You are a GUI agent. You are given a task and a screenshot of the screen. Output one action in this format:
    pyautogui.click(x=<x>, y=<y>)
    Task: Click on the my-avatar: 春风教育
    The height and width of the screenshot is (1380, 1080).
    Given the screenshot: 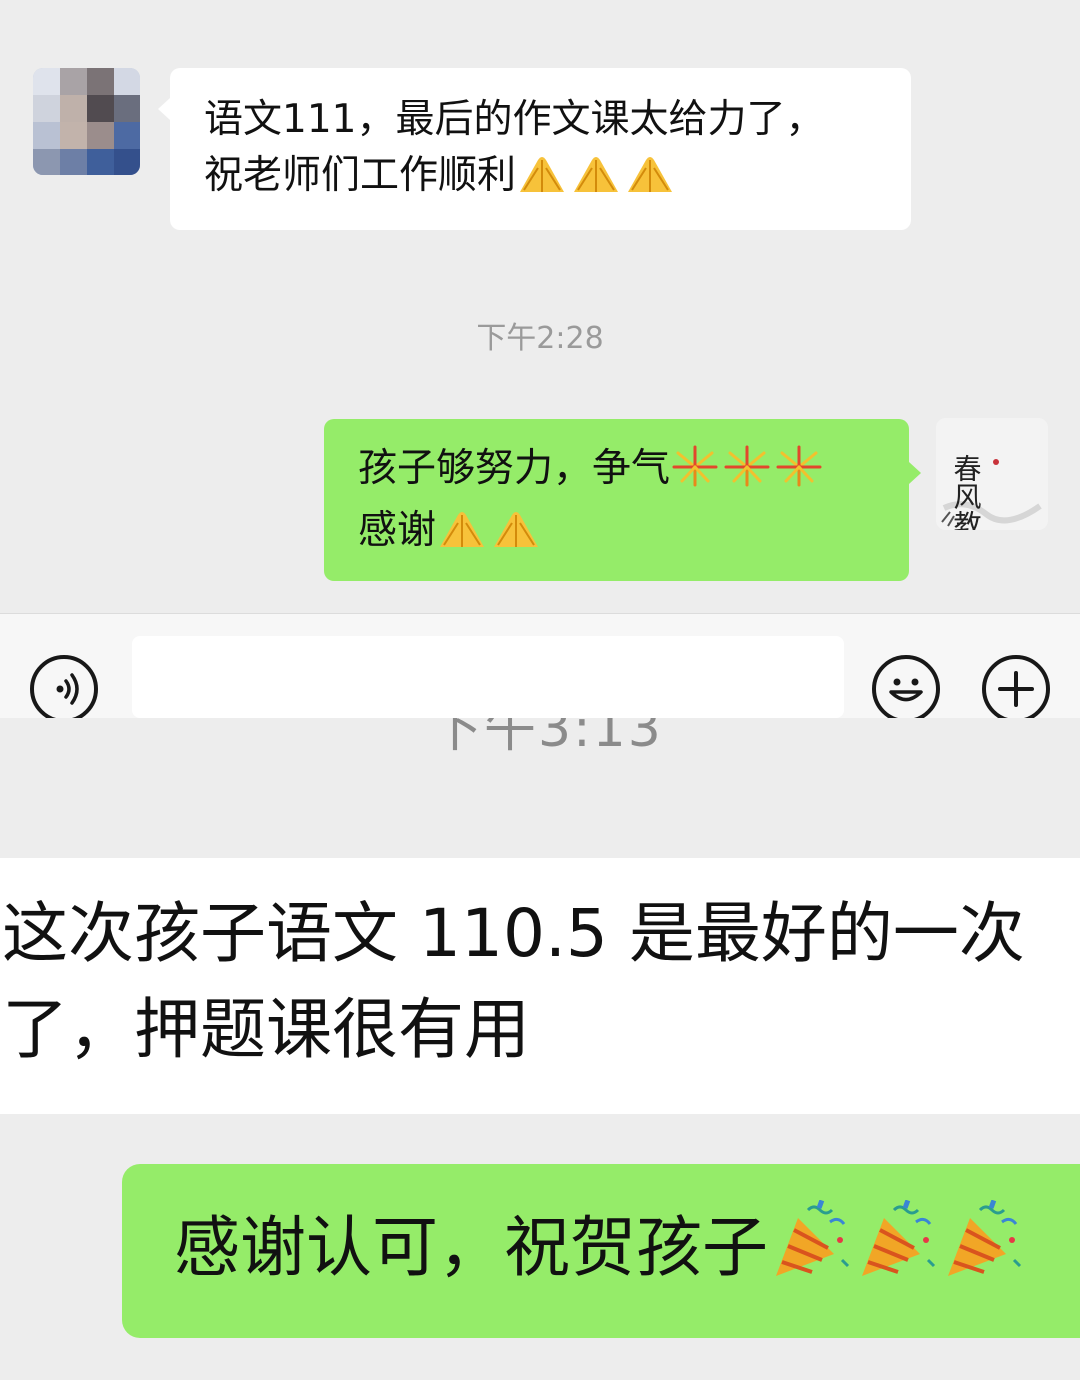 What is the action you would take?
    pyautogui.click(x=992, y=474)
    